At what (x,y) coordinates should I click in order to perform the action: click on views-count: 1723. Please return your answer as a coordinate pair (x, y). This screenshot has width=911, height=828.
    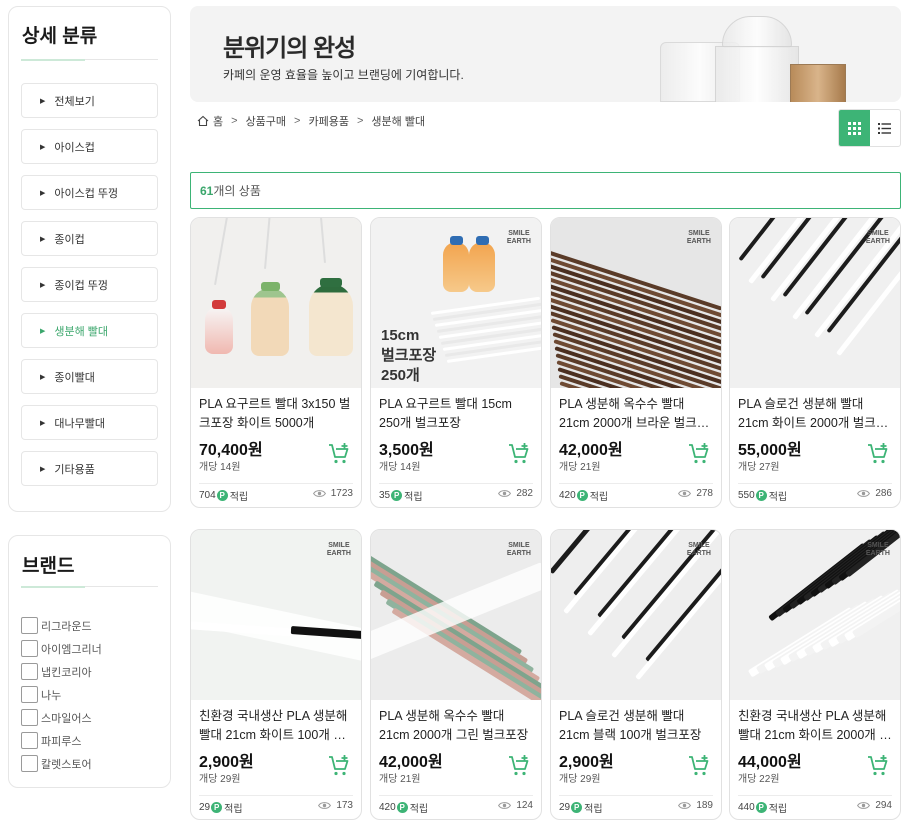
    Looking at the image, I should click on (341, 493).